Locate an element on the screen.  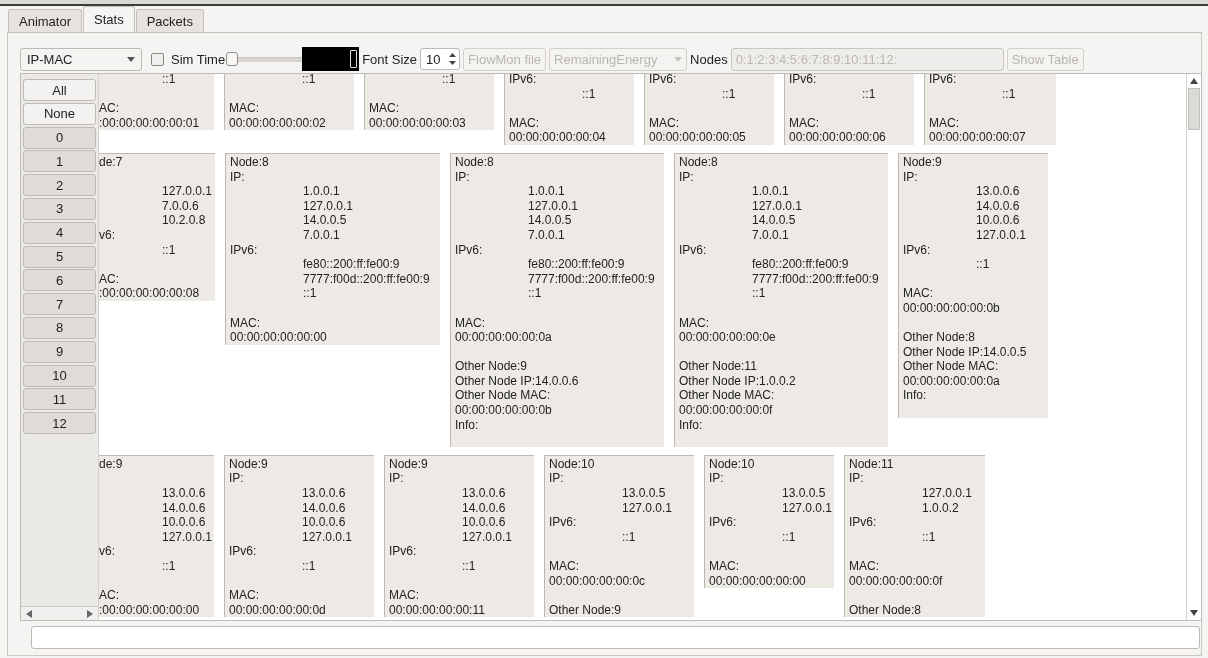
sim-time-checkbox is located at coordinates (157, 59).